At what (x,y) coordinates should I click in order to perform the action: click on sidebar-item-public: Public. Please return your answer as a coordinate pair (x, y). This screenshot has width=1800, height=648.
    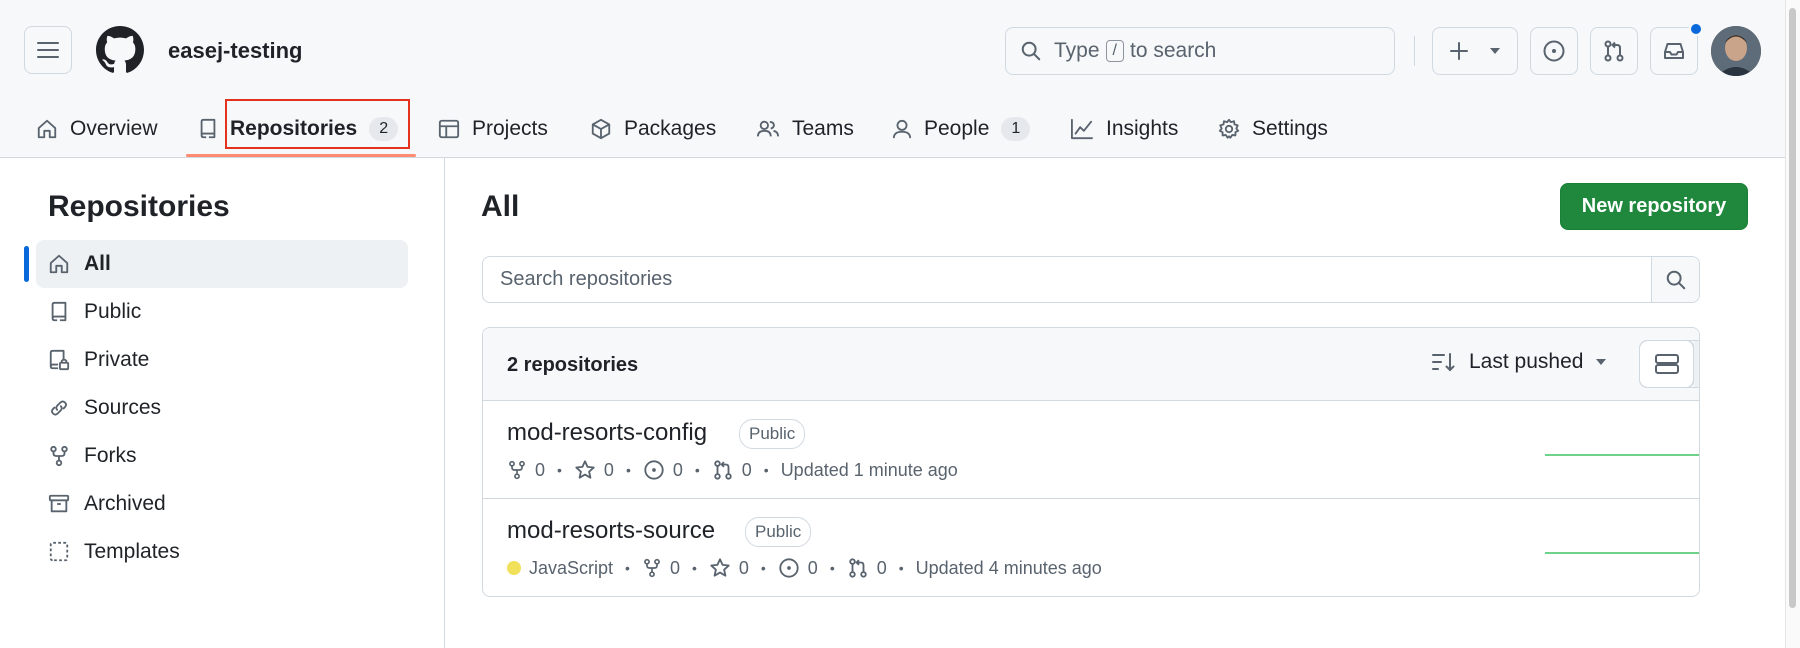
    Looking at the image, I should click on (222, 312).